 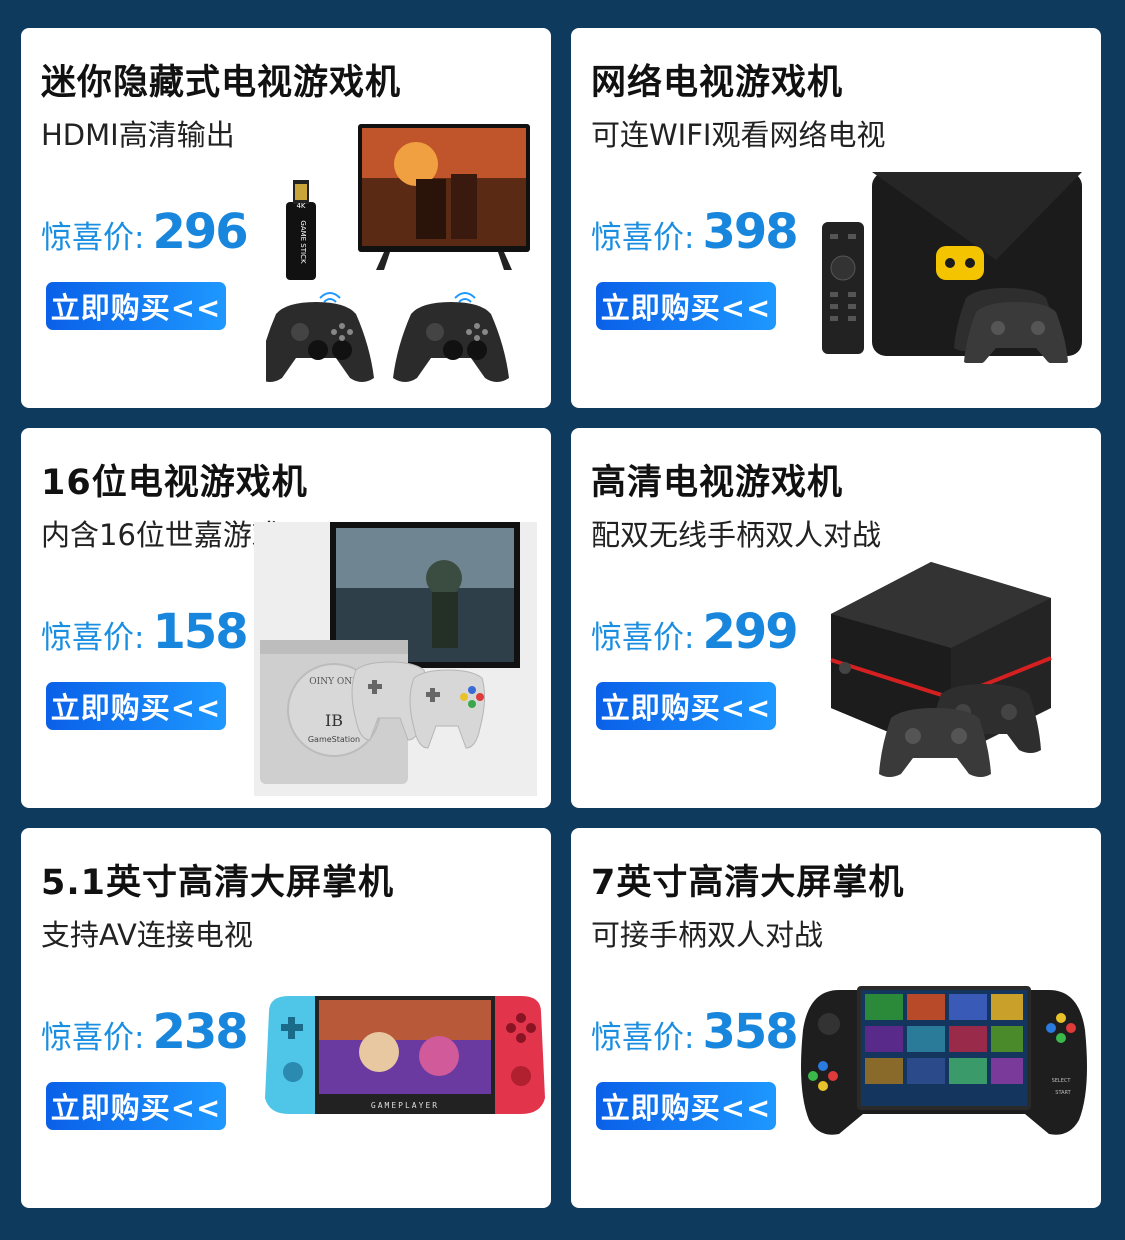 What do you see at coordinates (750, 1032) in the screenshot?
I see `price-value: 358` at bounding box center [750, 1032].